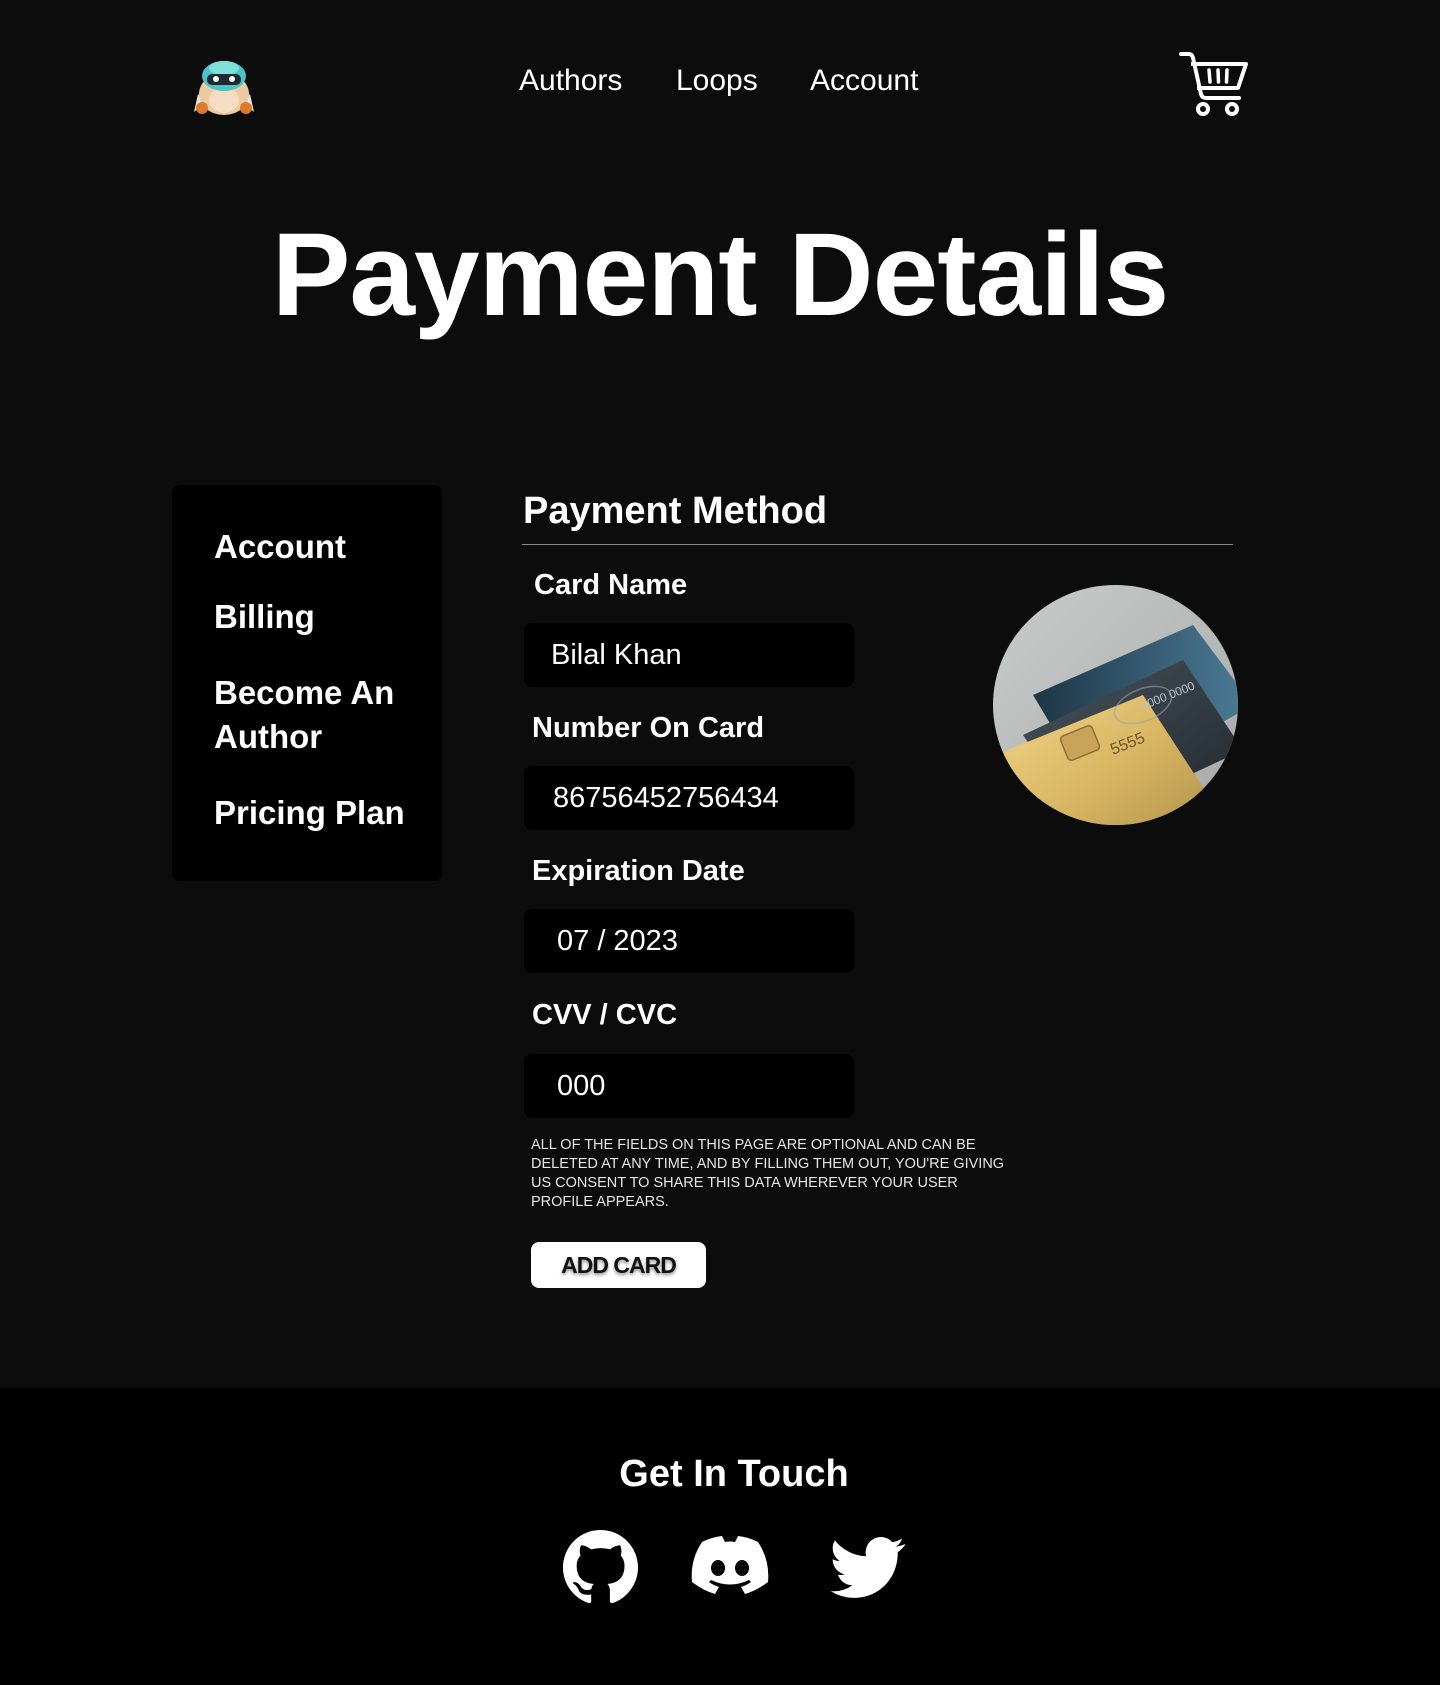  What do you see at coordinates (648, 728) in the screenshot?
I see `card-number-label: Number On Card` at bounding box center [648, 728].